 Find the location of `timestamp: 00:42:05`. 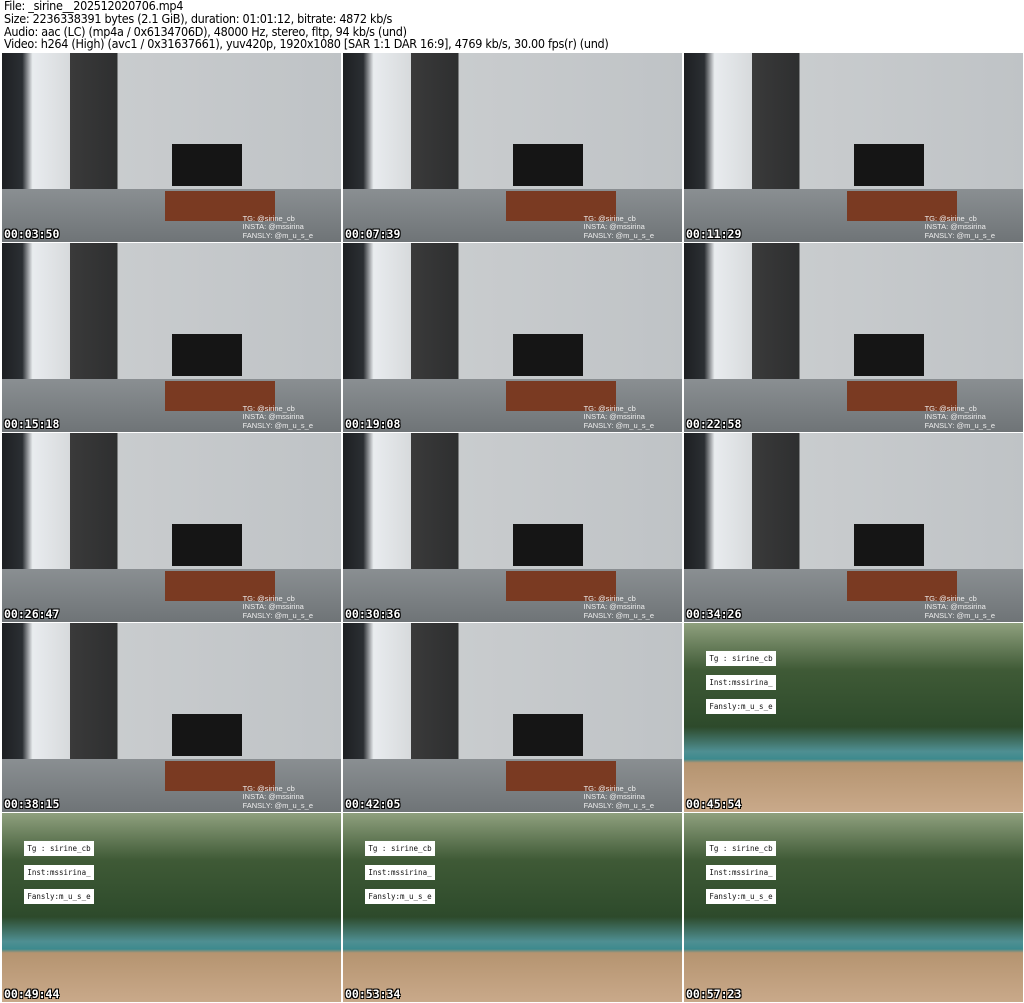

timestamp: 00:42:05 is located at coordinates (373, 804).